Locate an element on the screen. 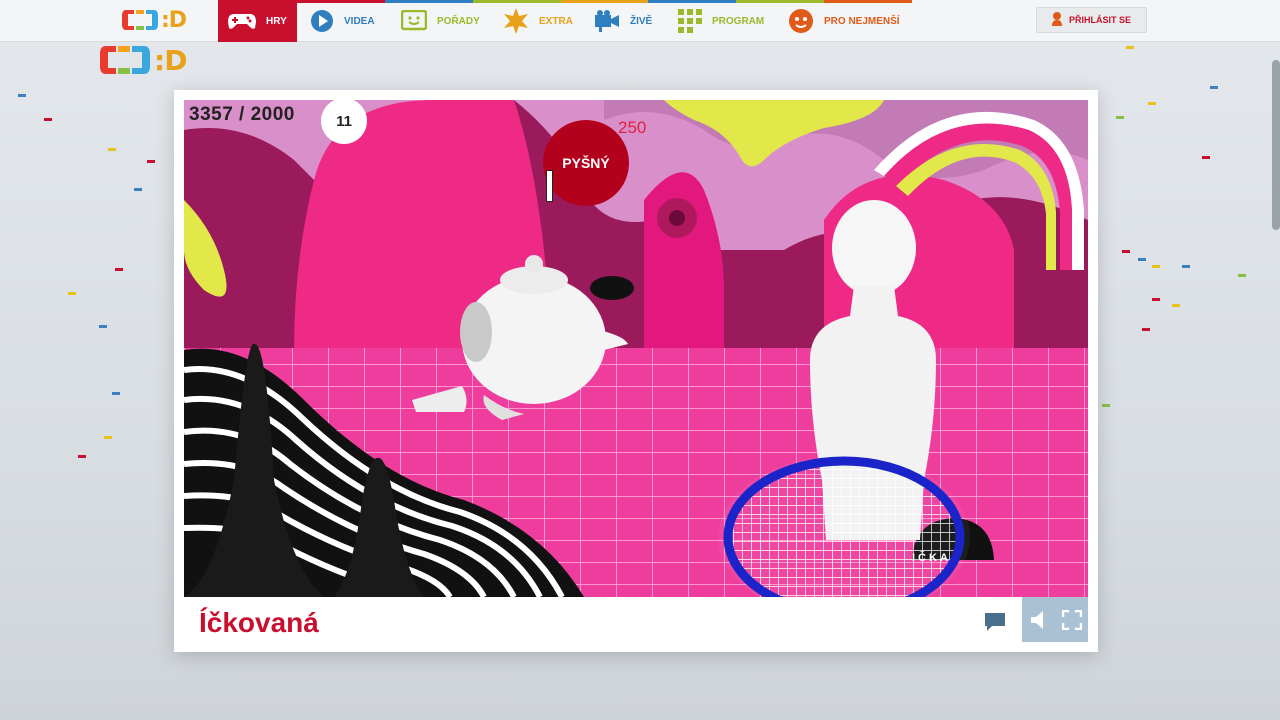 The height and width of the screenshot is (720, 1280). comments-button is located at coordinates (995, 622).